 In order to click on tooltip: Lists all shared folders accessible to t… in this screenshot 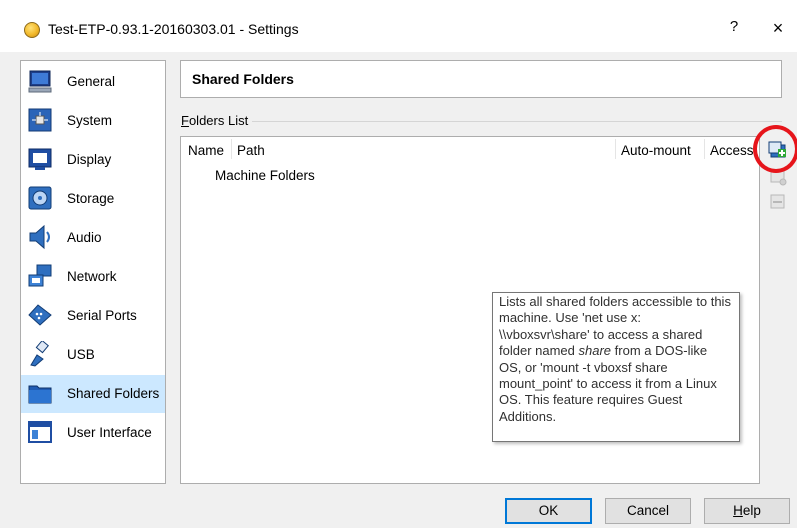, I will do `click(616, 367)`.